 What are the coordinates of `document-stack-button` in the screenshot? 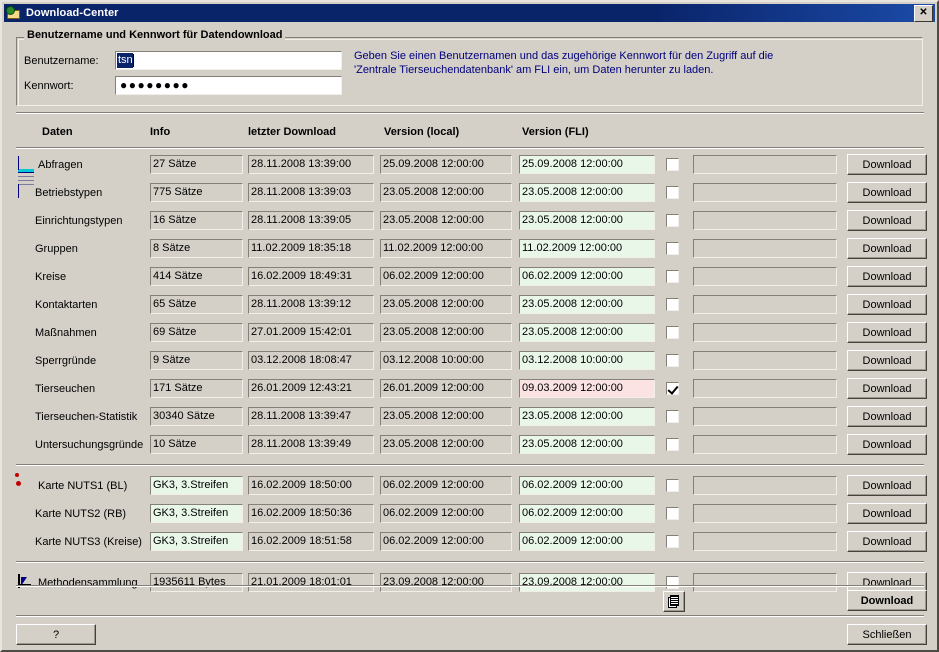 It's located at (674, 601).